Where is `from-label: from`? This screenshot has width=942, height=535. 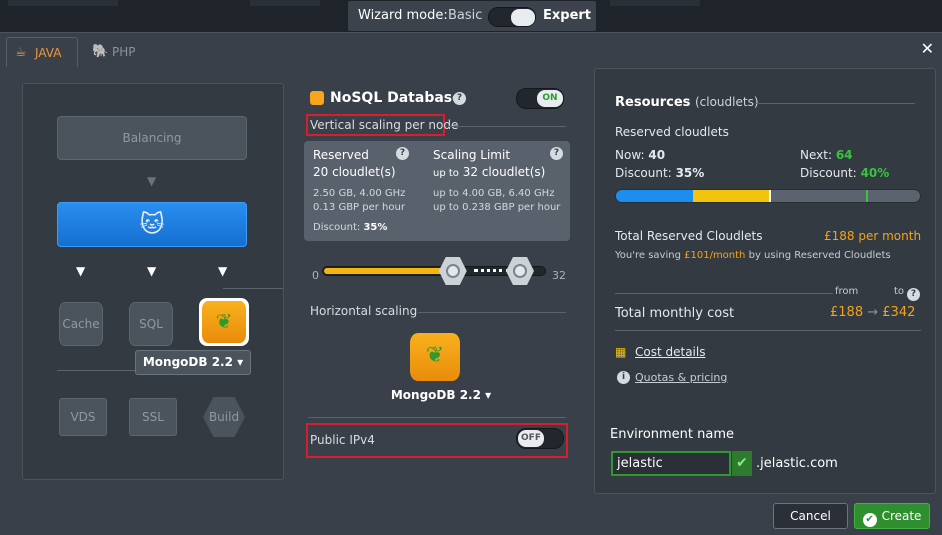 from-label: from is located at coordinates (847, 291).